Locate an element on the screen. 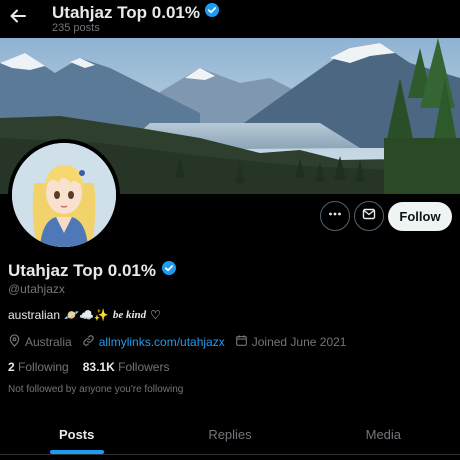 Image resolution: width=460 pixels, height=460 pixels. followers-link: 83.1K Followers is located at coordinates (126, 367).